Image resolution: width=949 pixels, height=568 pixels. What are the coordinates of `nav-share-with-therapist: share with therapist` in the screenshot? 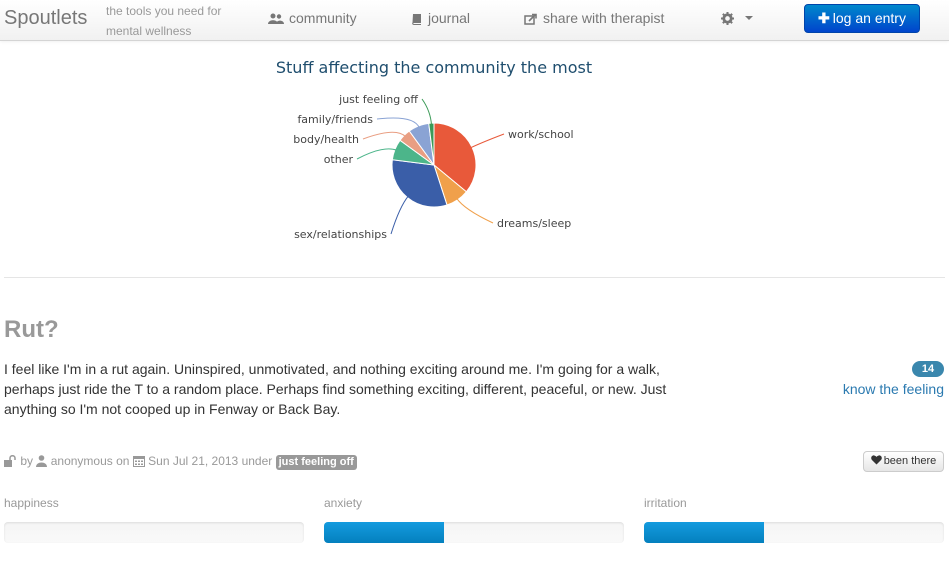 It's located at (594, 18).